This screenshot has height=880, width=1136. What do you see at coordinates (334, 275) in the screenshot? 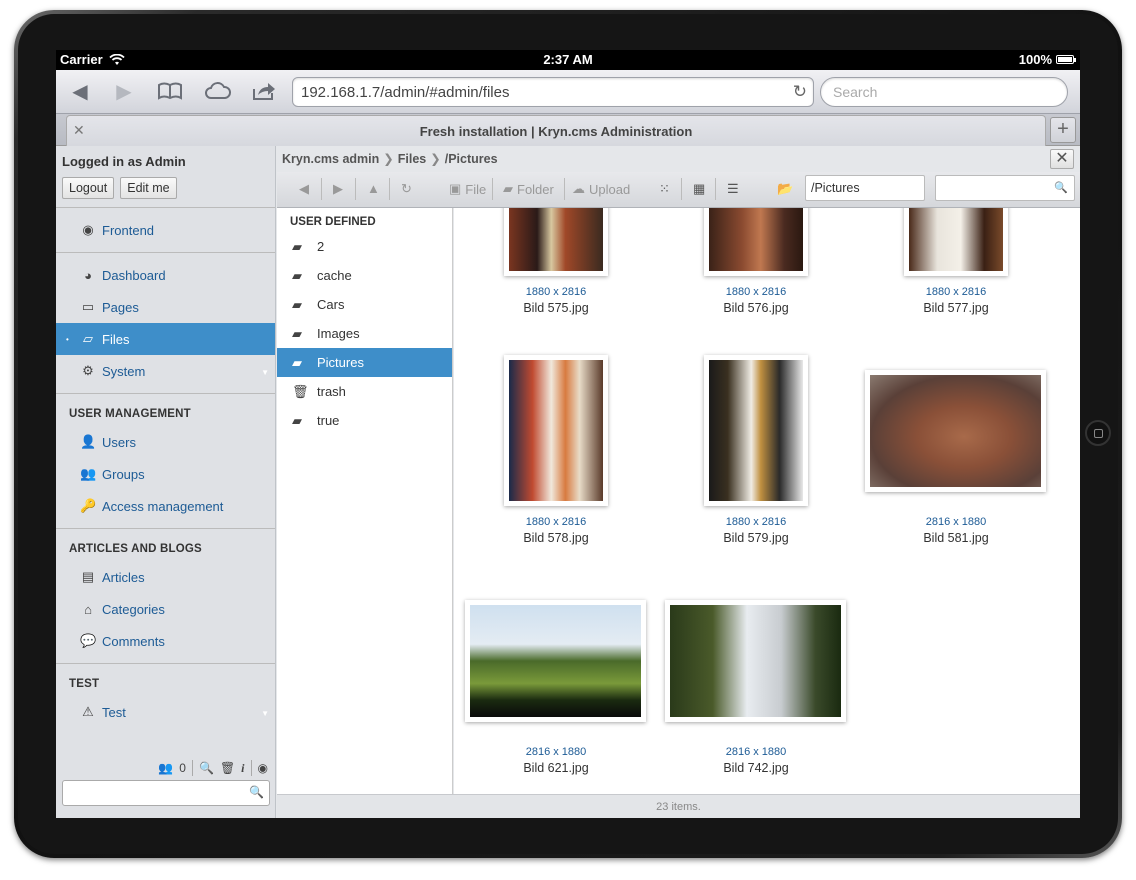
I see `tree-item-label: cache` at bounding box center [334, 275].